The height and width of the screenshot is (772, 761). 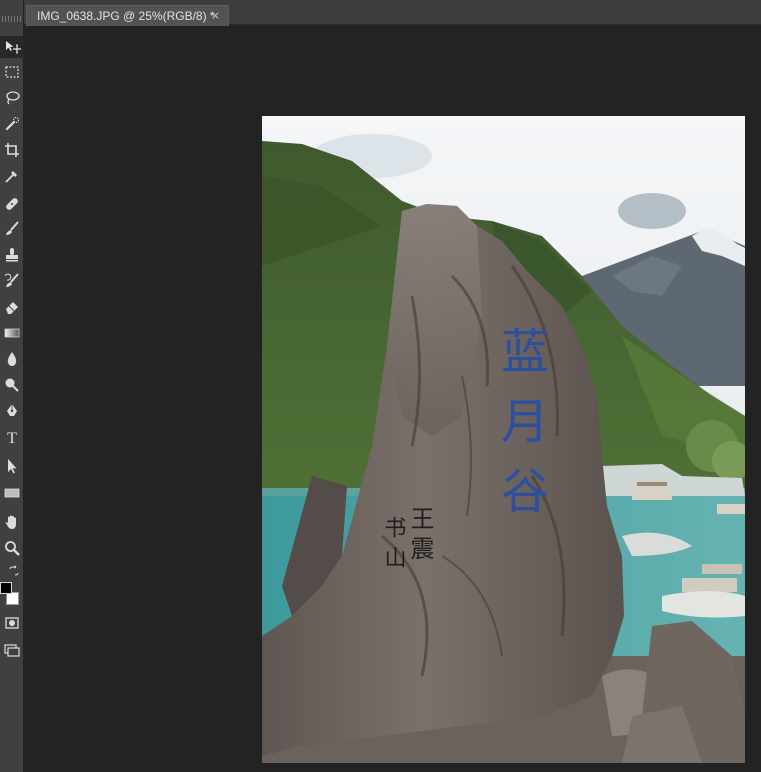 I want to click on shape-tool, so click(x=12, y=493).